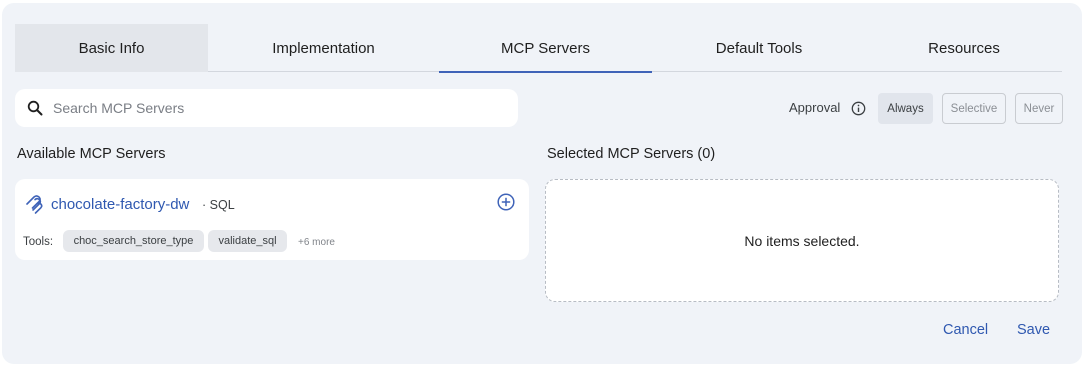  I want to click on search-input, so click(280, 108).